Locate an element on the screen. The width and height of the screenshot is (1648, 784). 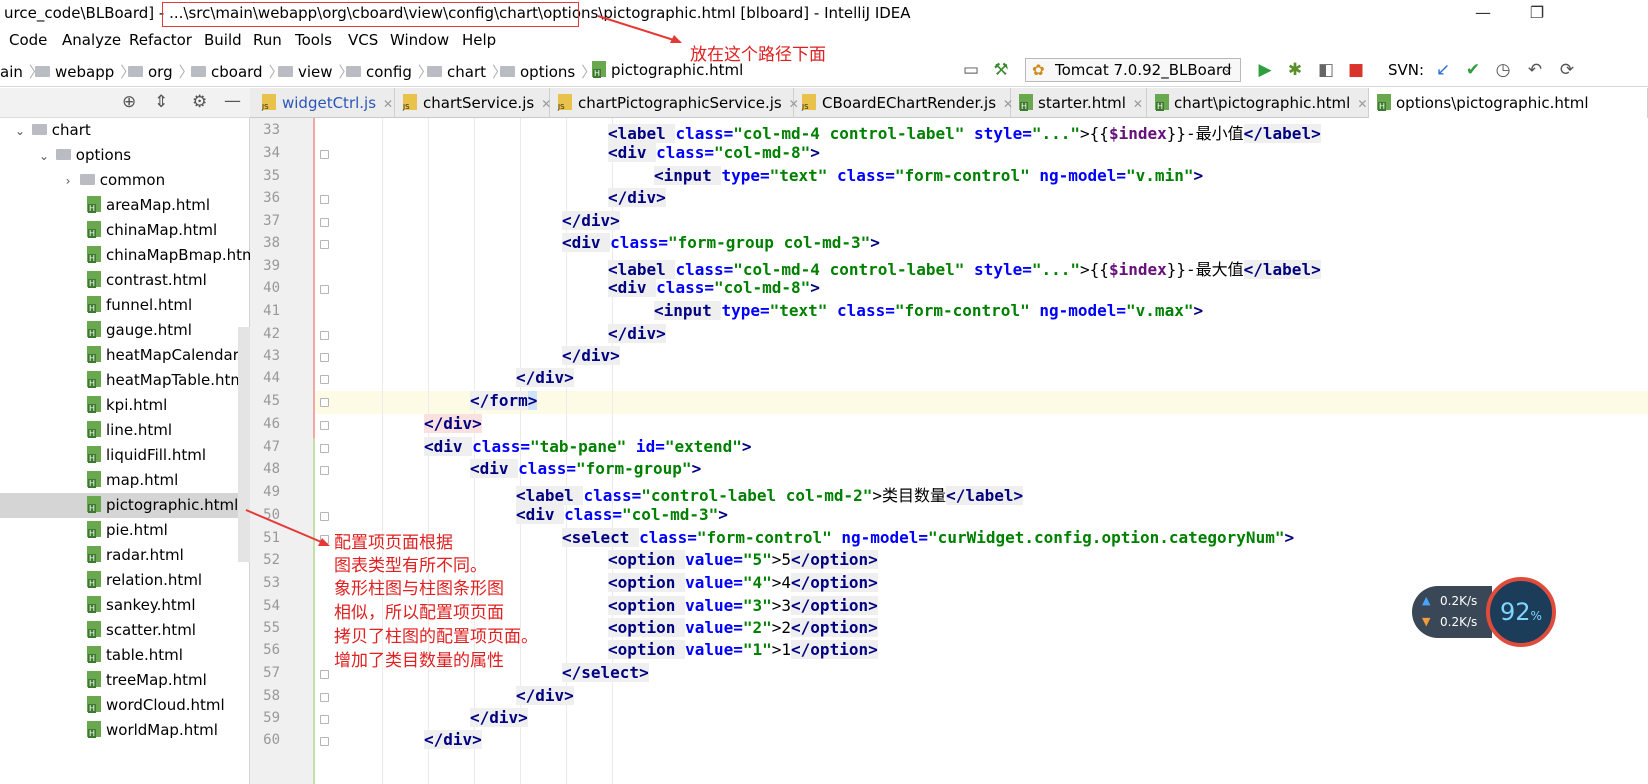
config-annotation-line: 增加了类目数量的属性 is located at coordinates (419, 661).